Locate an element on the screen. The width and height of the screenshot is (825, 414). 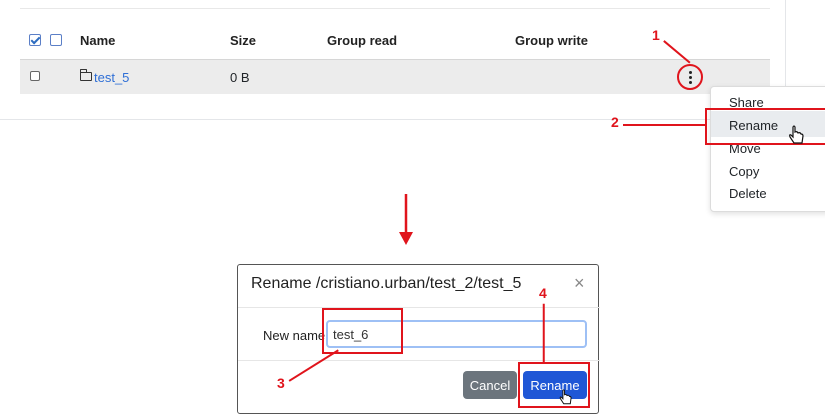
cancel-button: Cancel is located at coordinates (490, 385).